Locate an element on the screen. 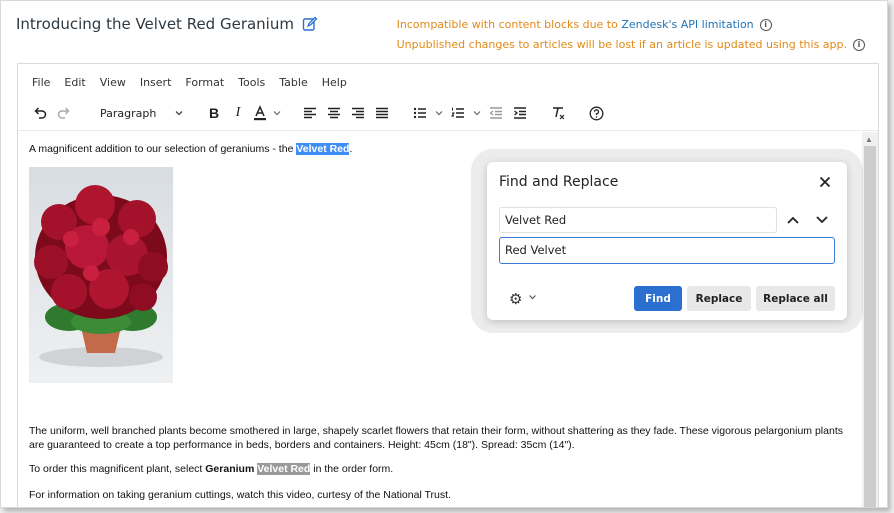 Image resolution: width=894 pixels, height=513 pixels. menu-table: Table is located at coordinates (293, 82).